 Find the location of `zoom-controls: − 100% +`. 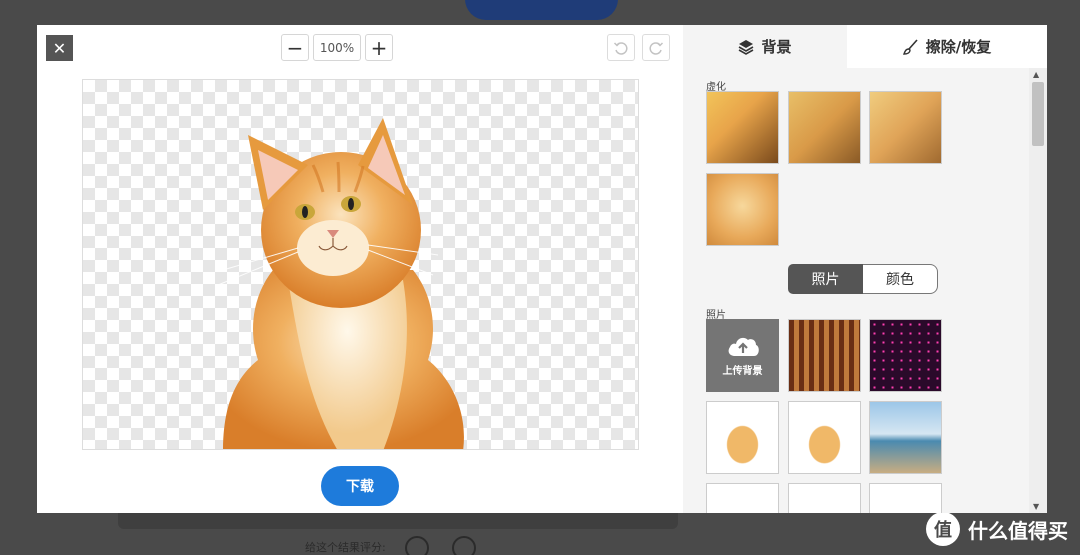

zoom-controls: − 100% + is located at coordinates (337, 47).